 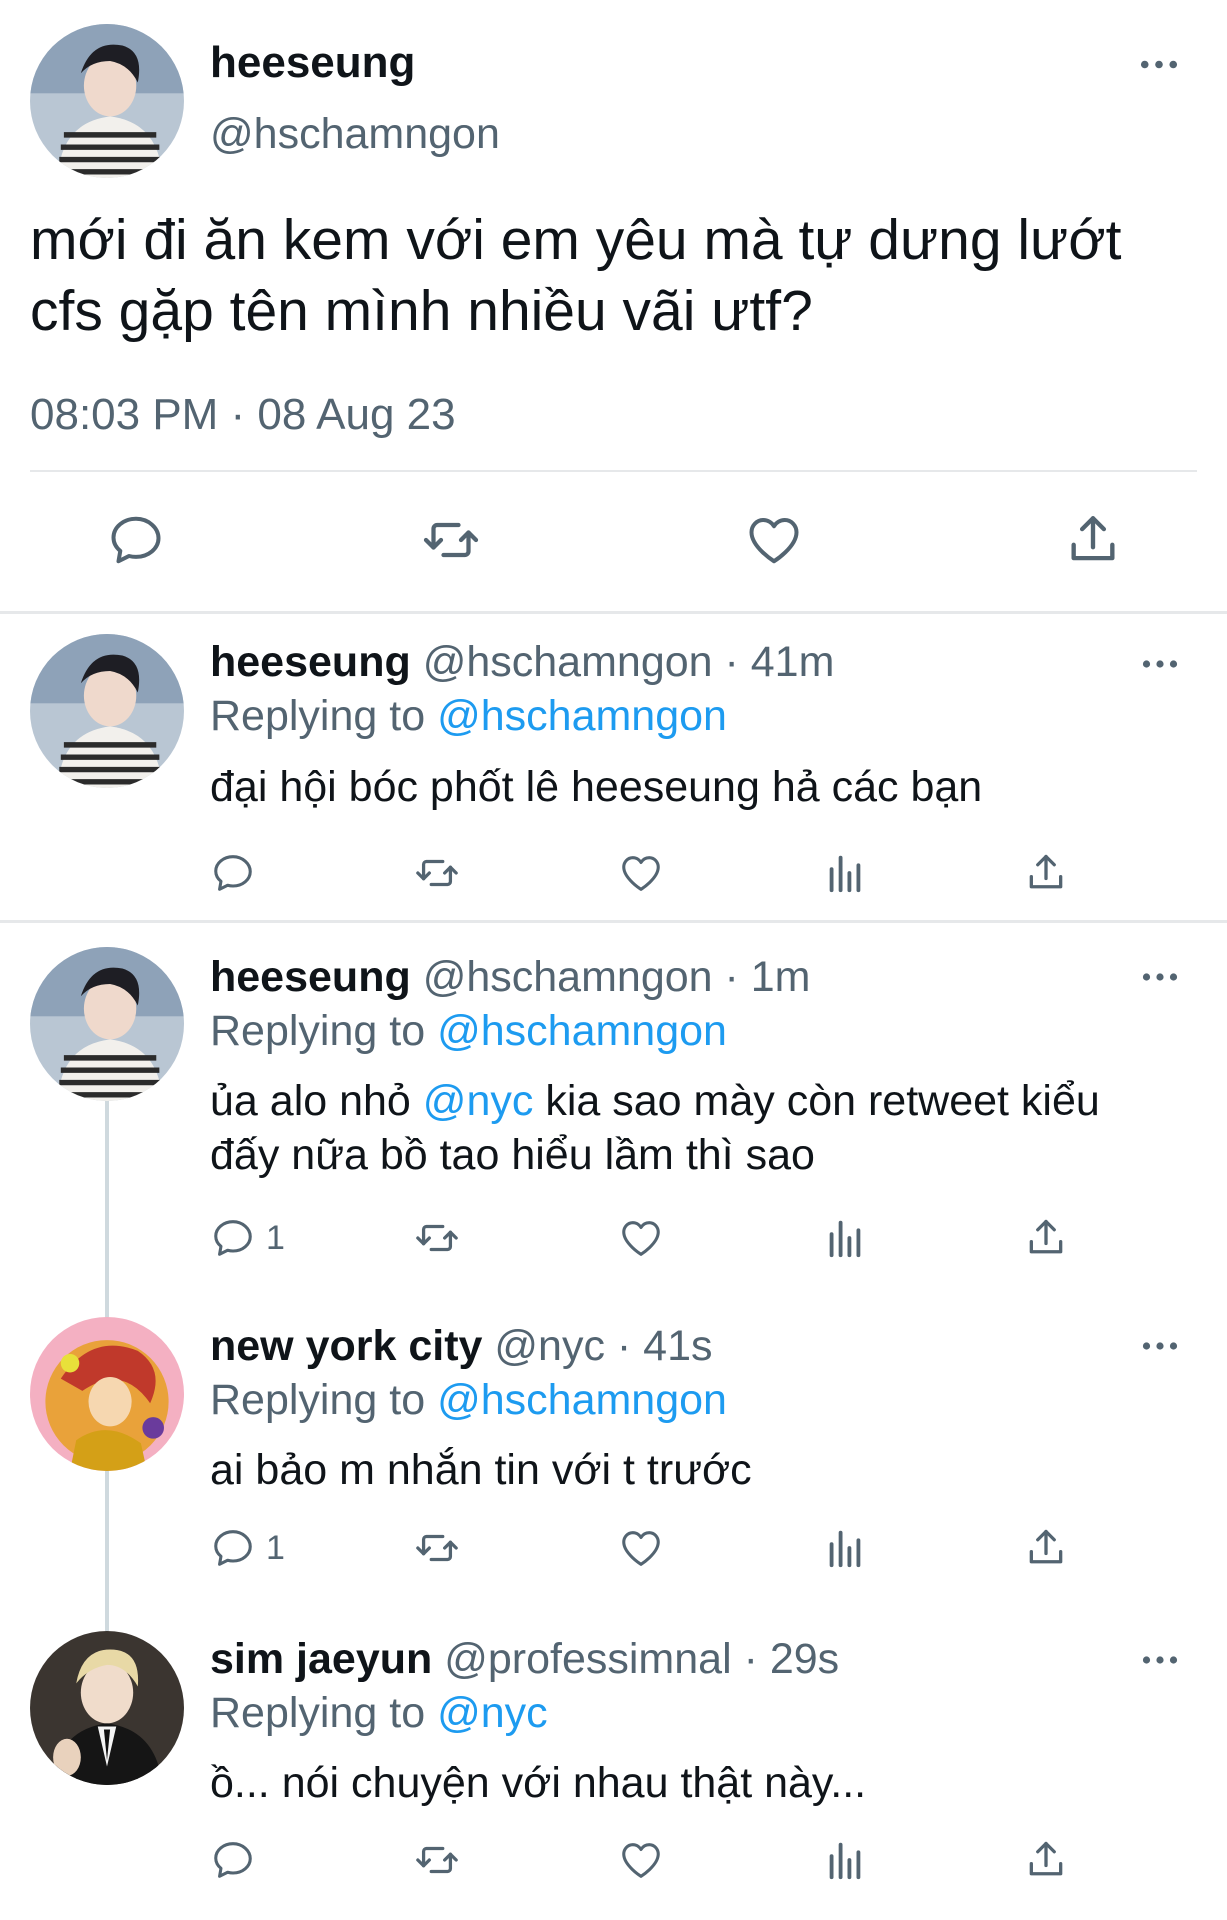 I want to click on author-handle: @hschamngon, so click(x=355, y=134).